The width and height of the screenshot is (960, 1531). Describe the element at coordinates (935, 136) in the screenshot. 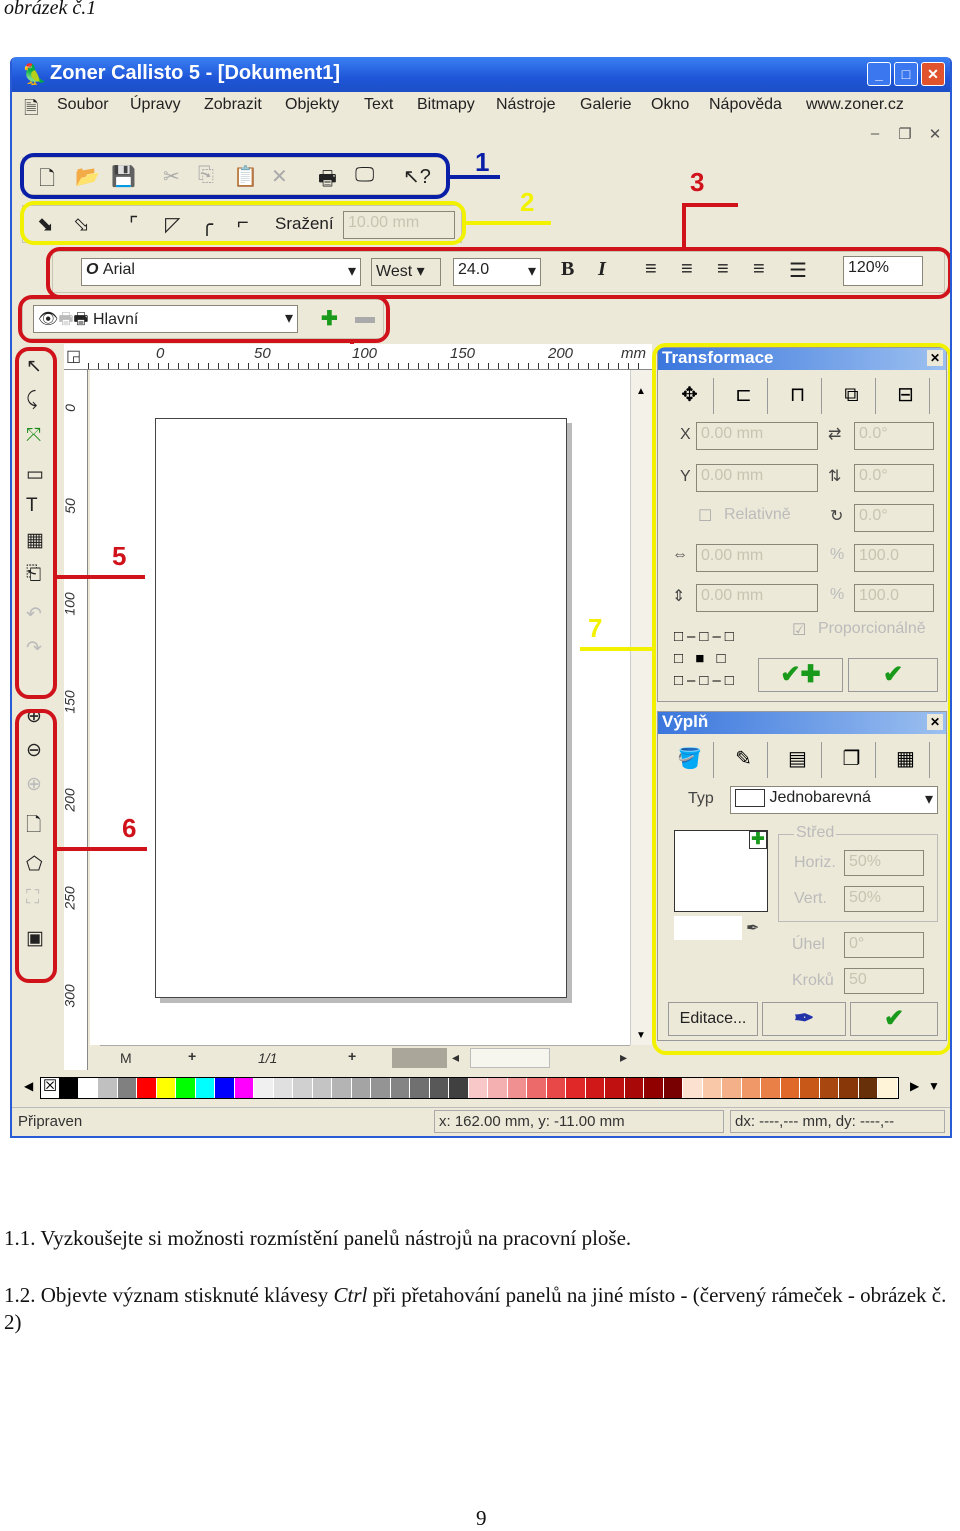

I see `doc-close-button: ✕` at that location.